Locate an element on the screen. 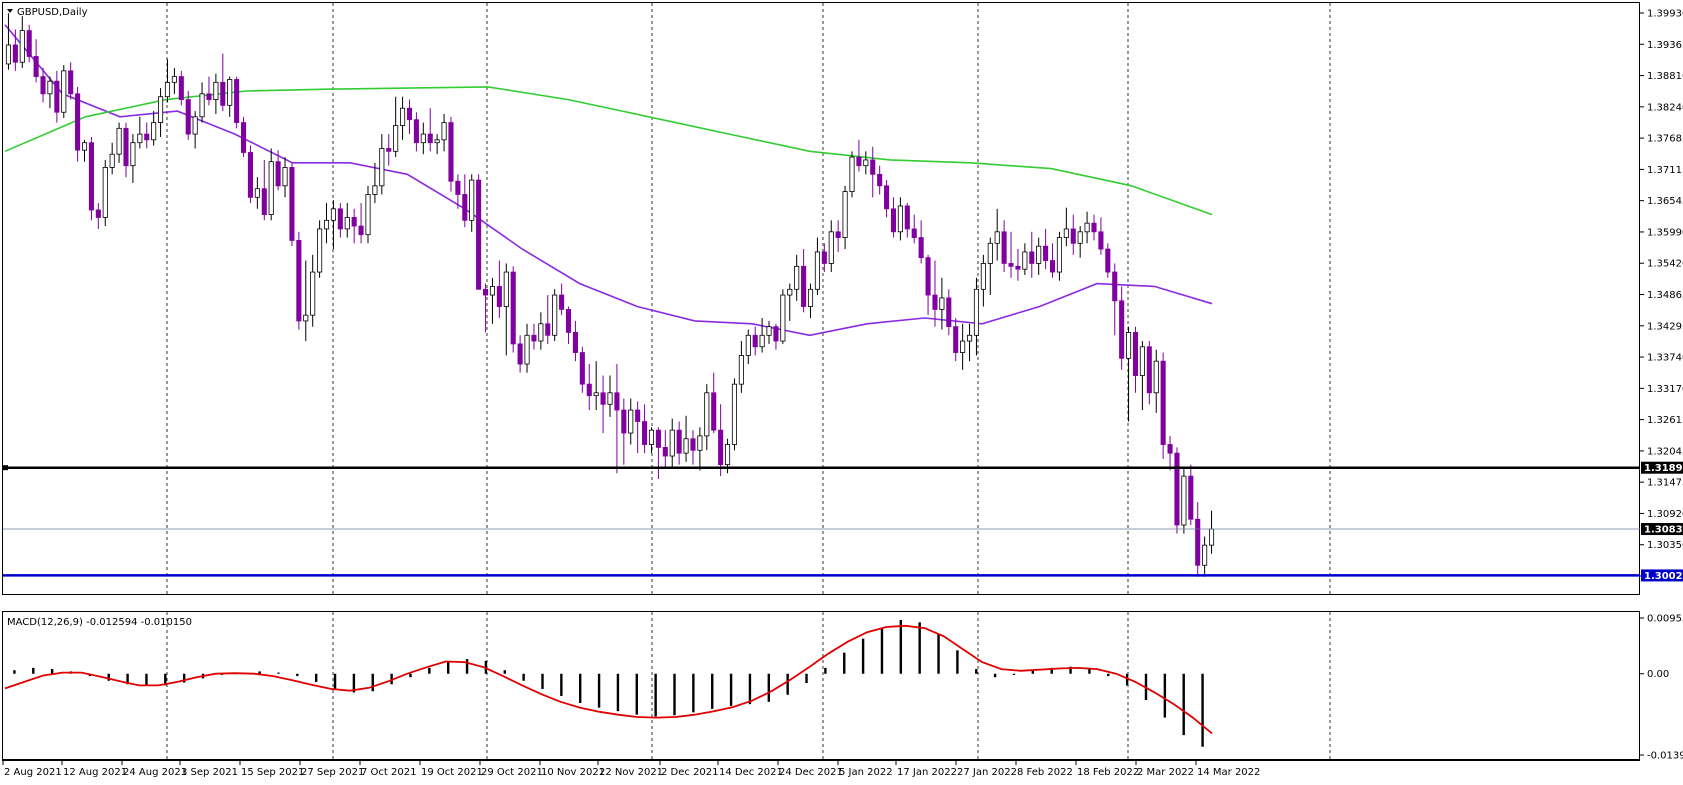  price-badge-label: 1.30023 is located at coordinates (1663, 576).